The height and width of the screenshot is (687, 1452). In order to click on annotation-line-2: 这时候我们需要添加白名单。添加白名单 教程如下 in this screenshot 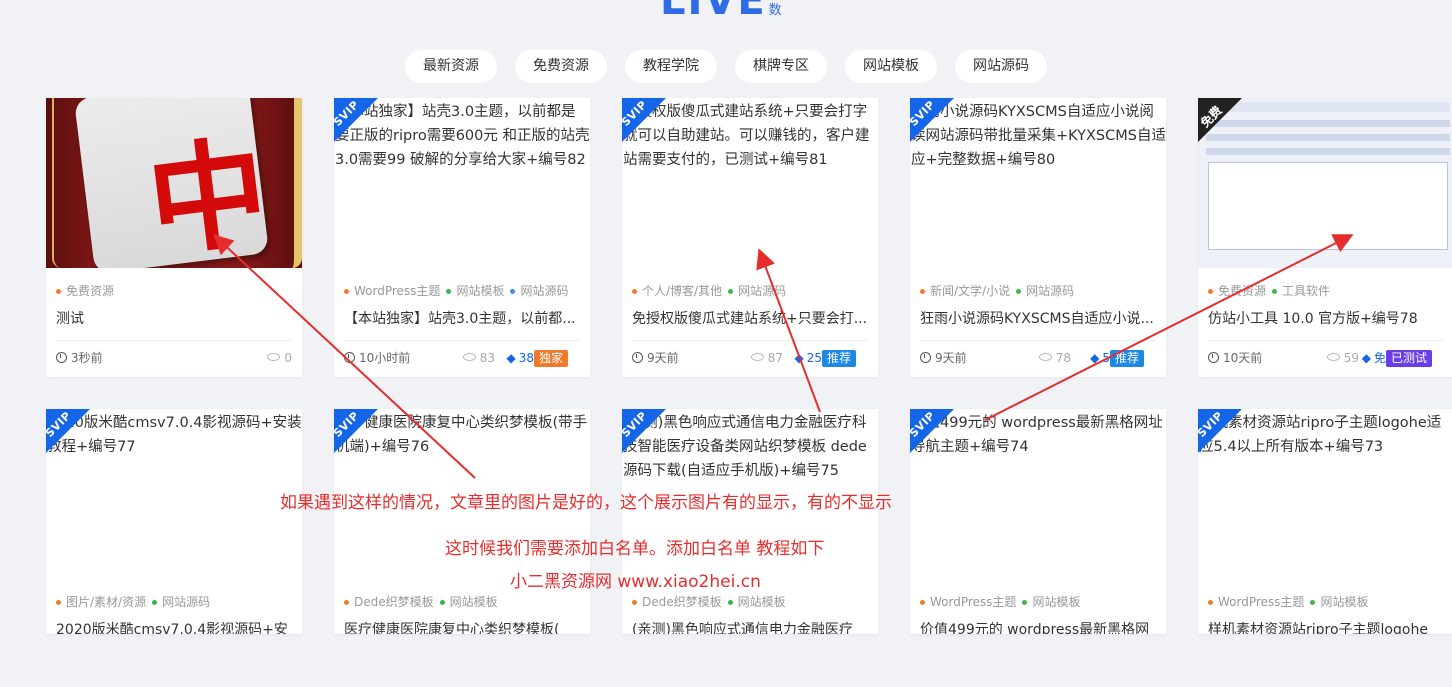, I will do `click(635, 549)`.